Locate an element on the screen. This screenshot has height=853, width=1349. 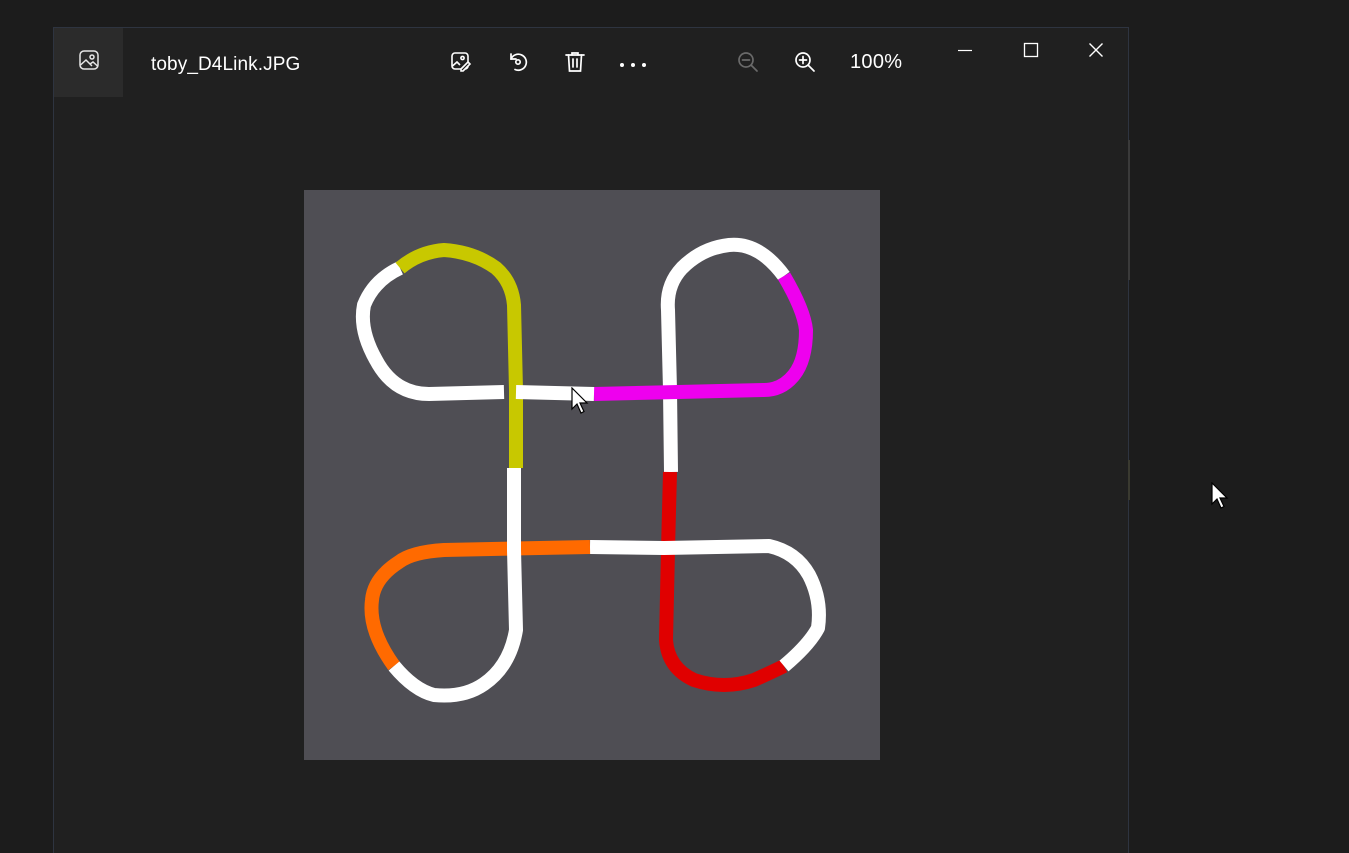
rotate-icon is located at coordinates (518, 64).